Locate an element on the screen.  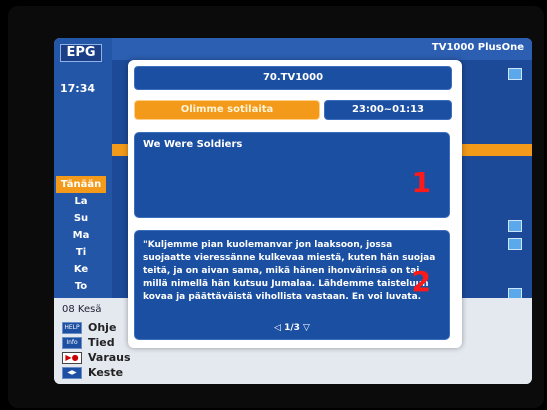
info-key-icon: Info is located at coordinates (72, 342).